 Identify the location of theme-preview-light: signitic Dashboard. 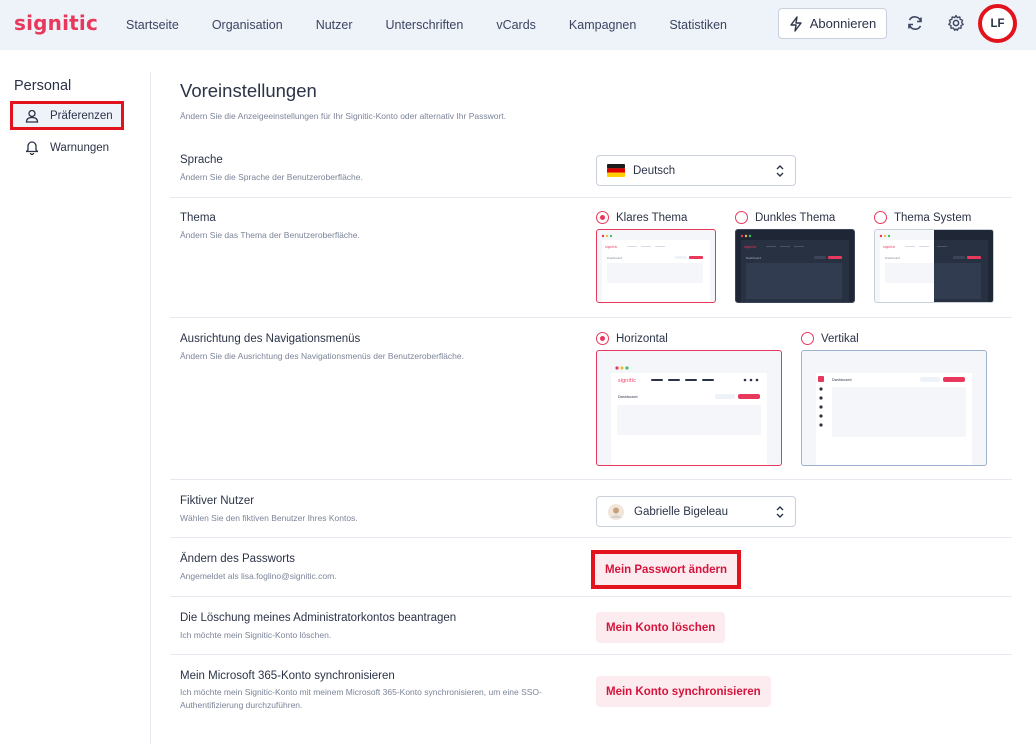
(656, 266).